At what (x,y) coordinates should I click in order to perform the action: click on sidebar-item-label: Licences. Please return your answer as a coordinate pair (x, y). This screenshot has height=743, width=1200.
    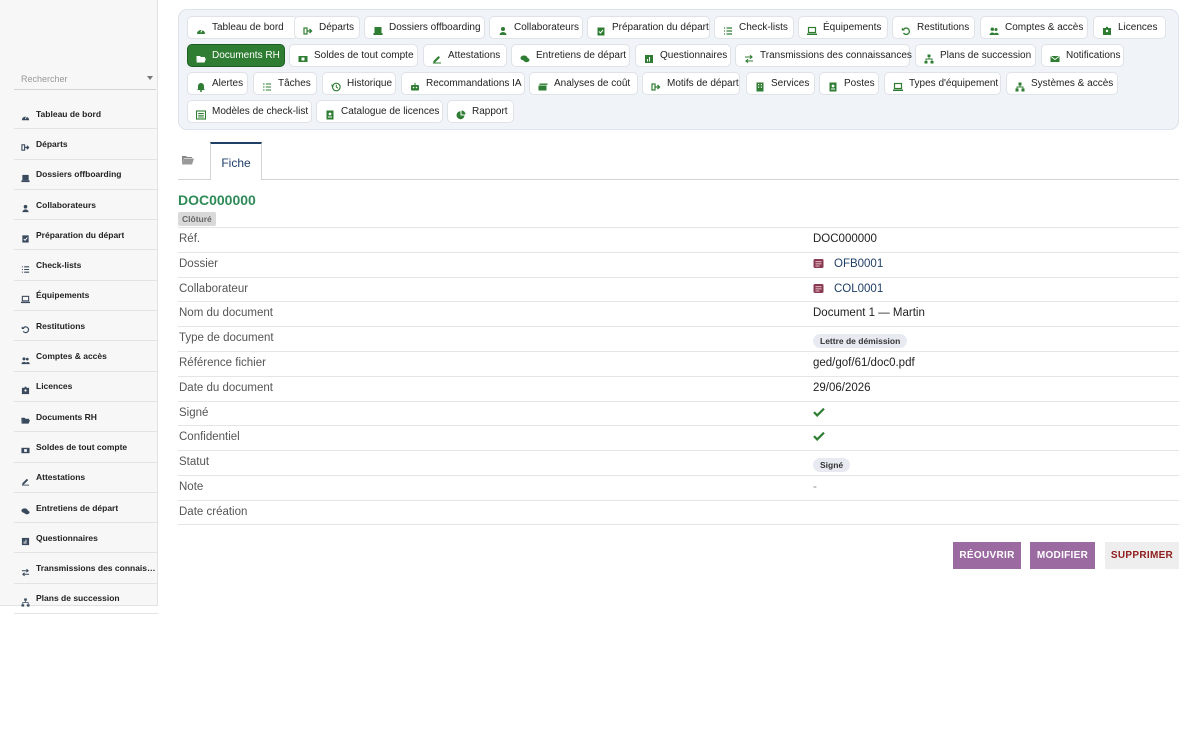
    Looking at the image, I should click on (54, 386).